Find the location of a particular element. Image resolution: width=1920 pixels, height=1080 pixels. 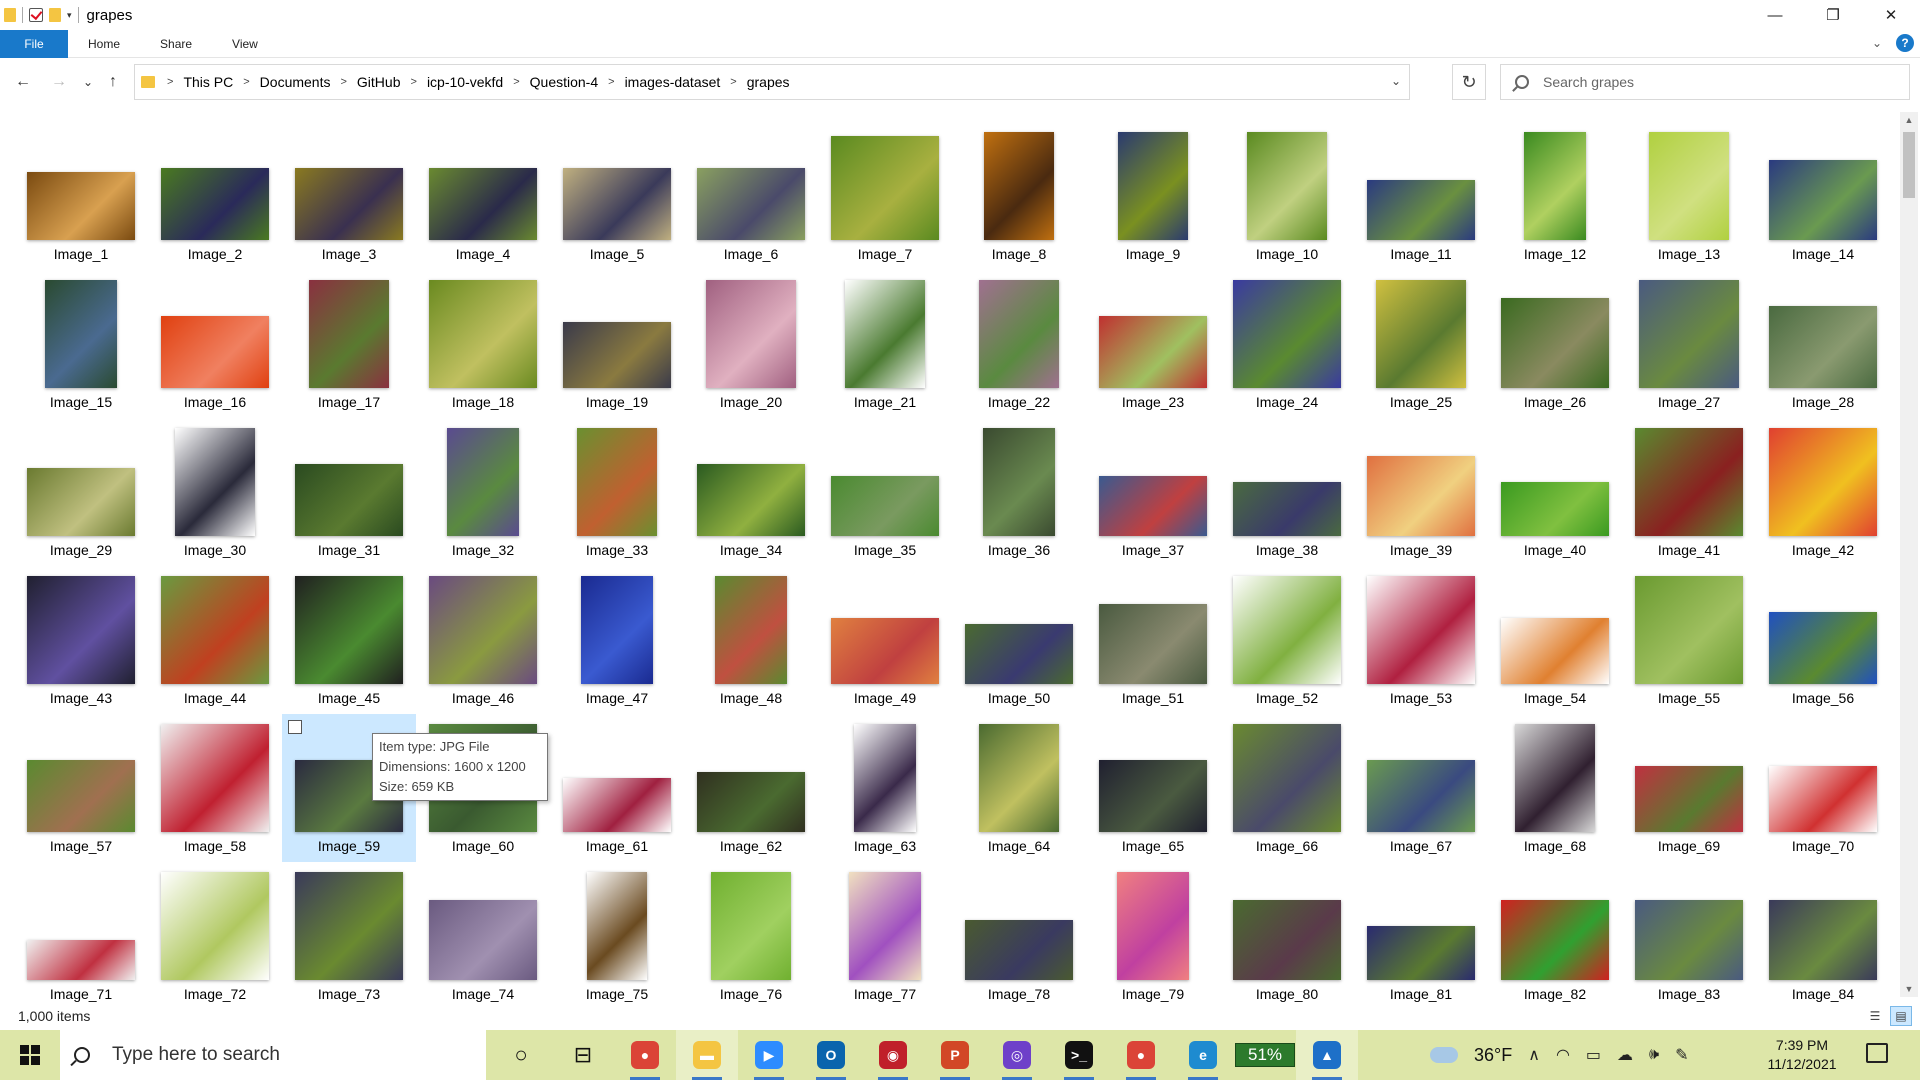

file-item: Image_11 is located at coordinates (1421, 196).